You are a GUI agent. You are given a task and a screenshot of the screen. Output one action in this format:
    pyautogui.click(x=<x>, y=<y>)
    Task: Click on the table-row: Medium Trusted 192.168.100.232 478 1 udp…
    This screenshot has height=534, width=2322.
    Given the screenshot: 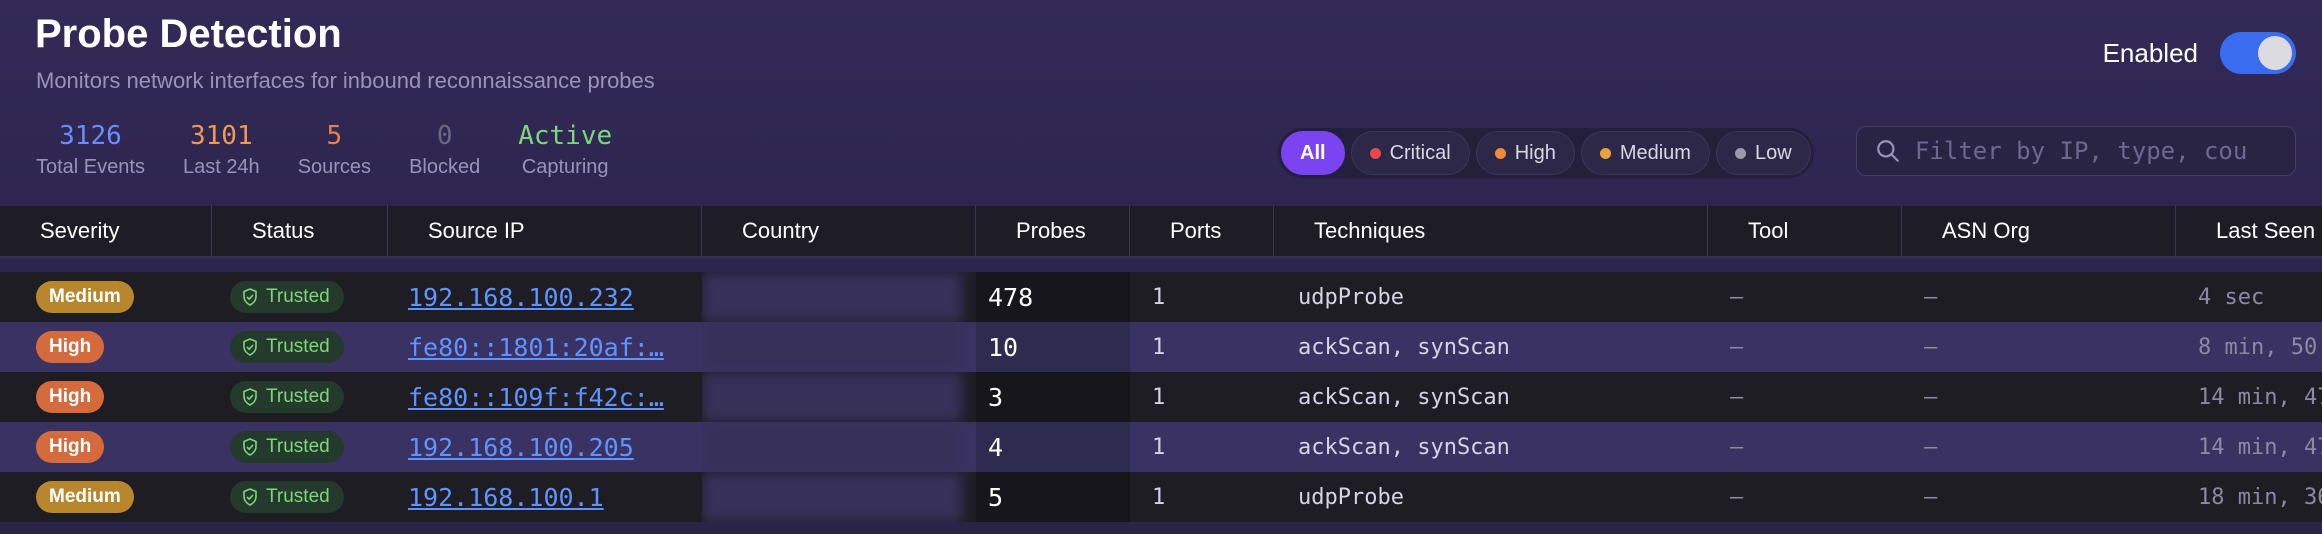 What is the action you would take?
    pyautogui.click(x=1161, y=297)
    